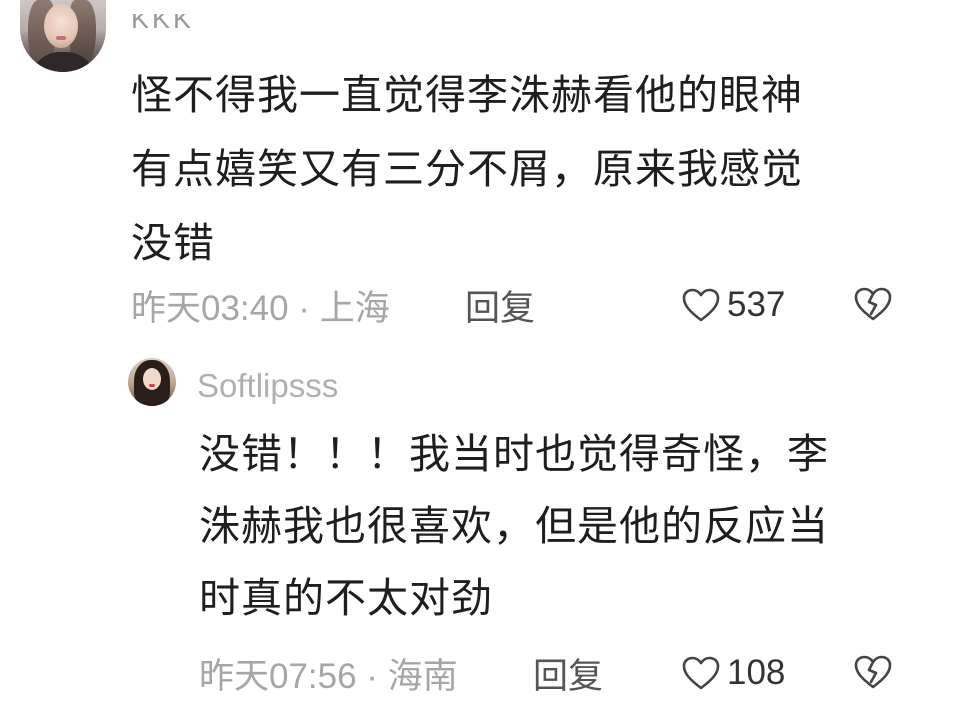 The height and width of the screenshot is (725, 962). What do you see at coordinates (61, 26) in the screenshot?
I see `avatar-face` at bounding box center [61, 26].